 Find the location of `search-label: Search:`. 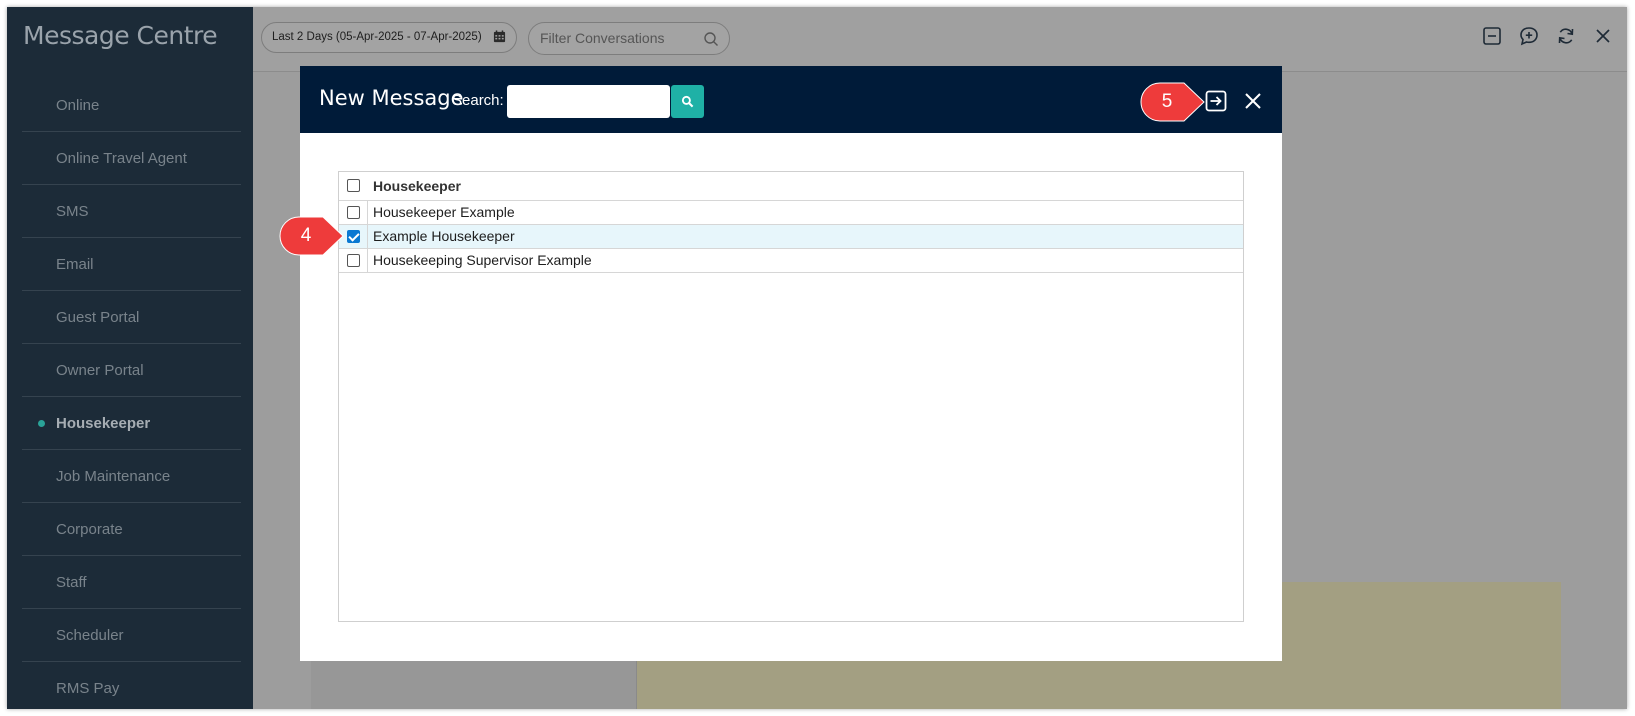

search-label: Search: is located at coordinates (478, 100).